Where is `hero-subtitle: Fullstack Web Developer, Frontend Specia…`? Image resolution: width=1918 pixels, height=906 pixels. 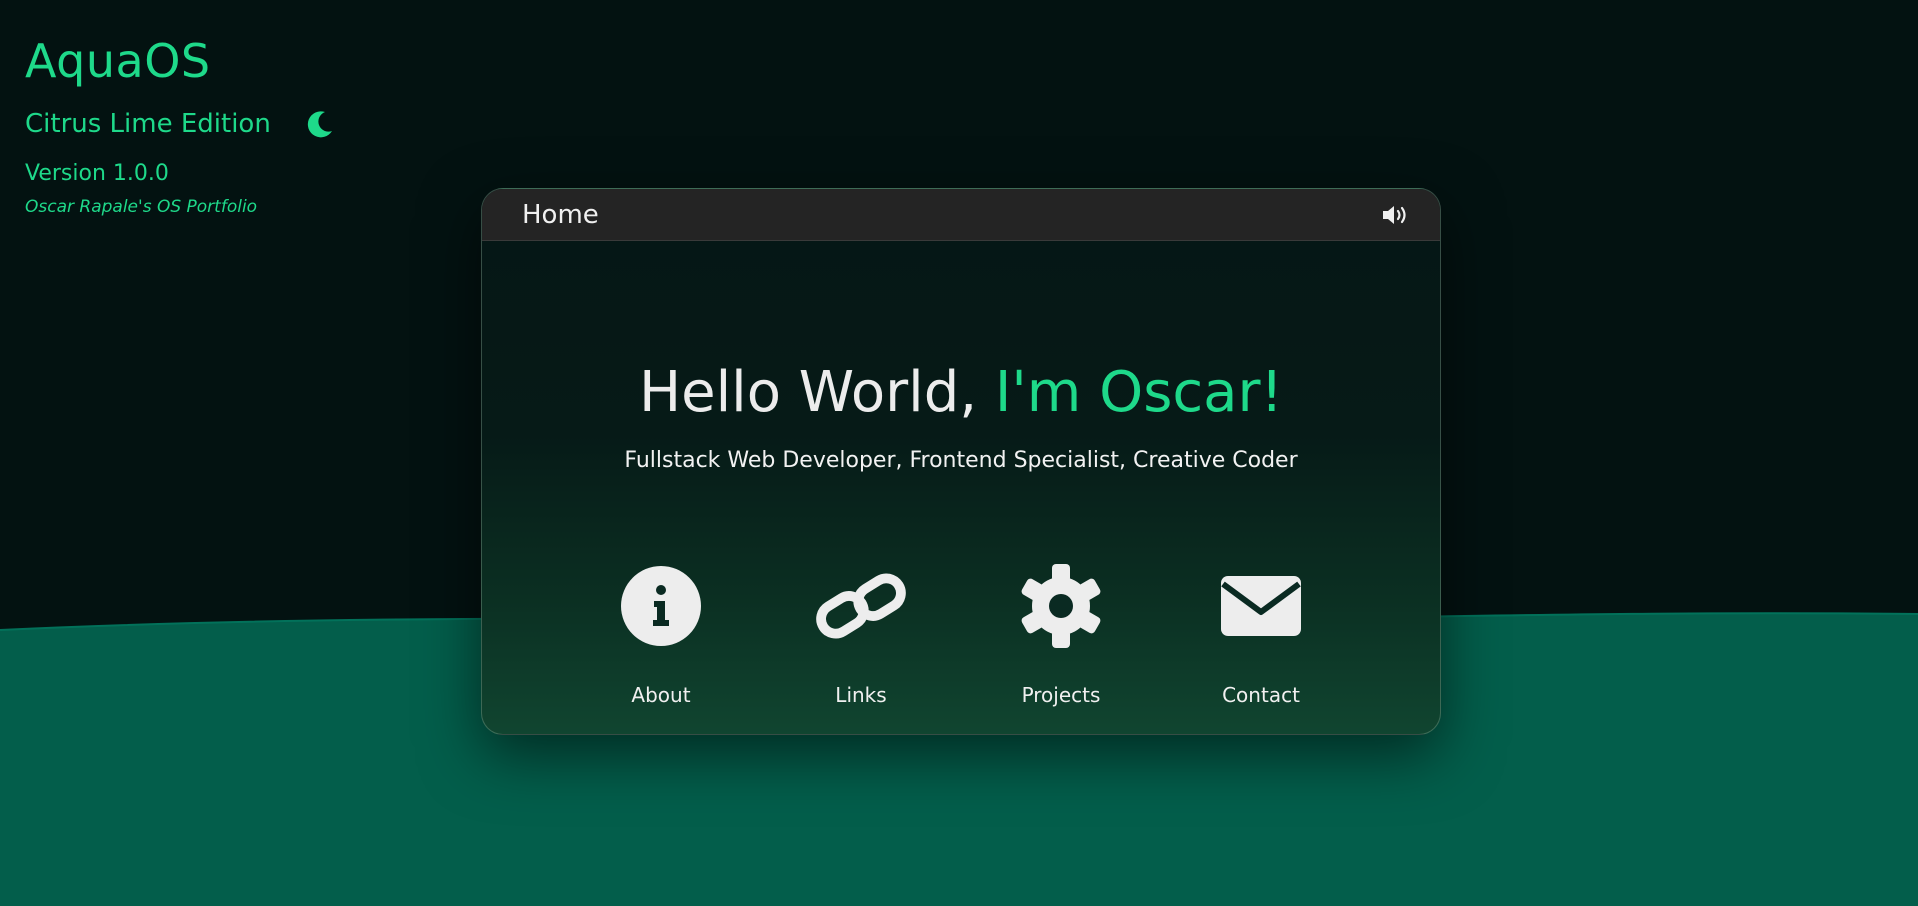
hero-subtitle: Fullstack Web Developer, Frontend Specia… is located at coordinates (961, 460).